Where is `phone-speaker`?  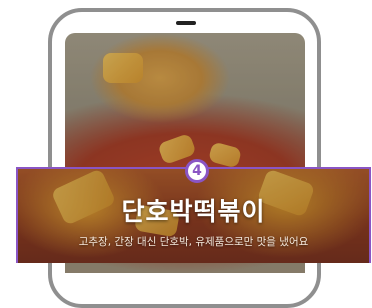
phone-speaker is located at coordinates (186, 23).